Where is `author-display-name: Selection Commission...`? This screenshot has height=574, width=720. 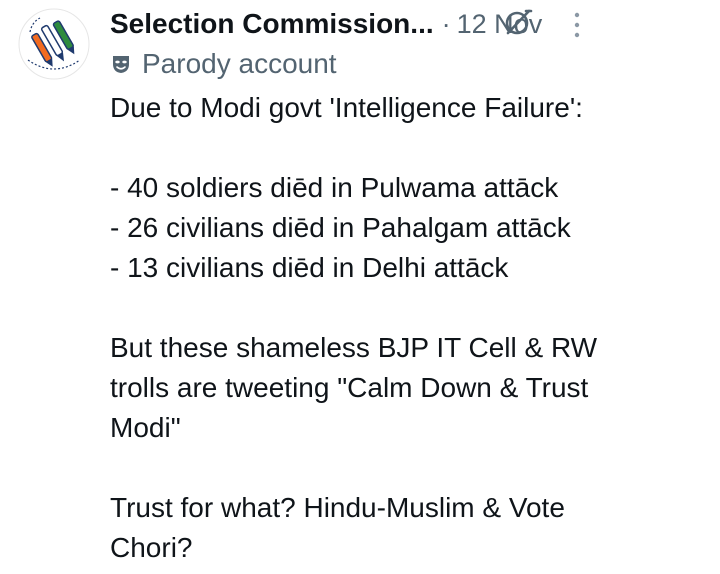
author-display-name: Selection Commission... is located at coordinates (272, 24).